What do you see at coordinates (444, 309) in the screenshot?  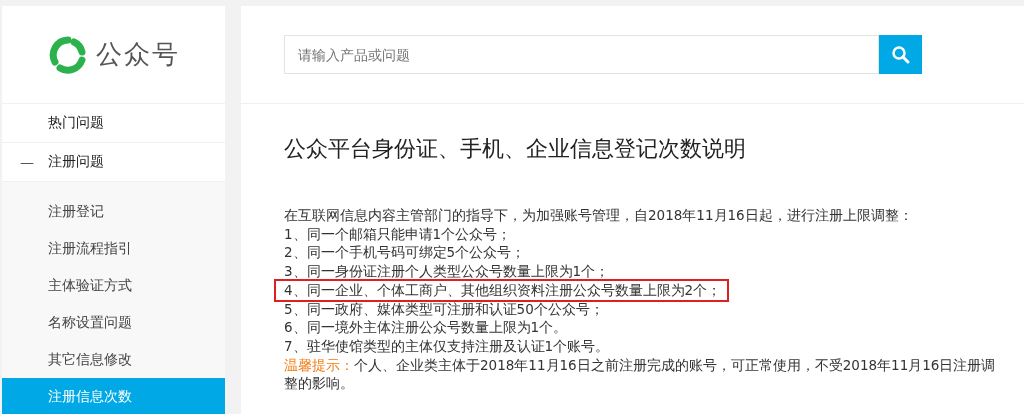 I see `rule-text: 5、同一政府、媒体类型可注册和认证50个公众号；` at bounding box center [444, 309].